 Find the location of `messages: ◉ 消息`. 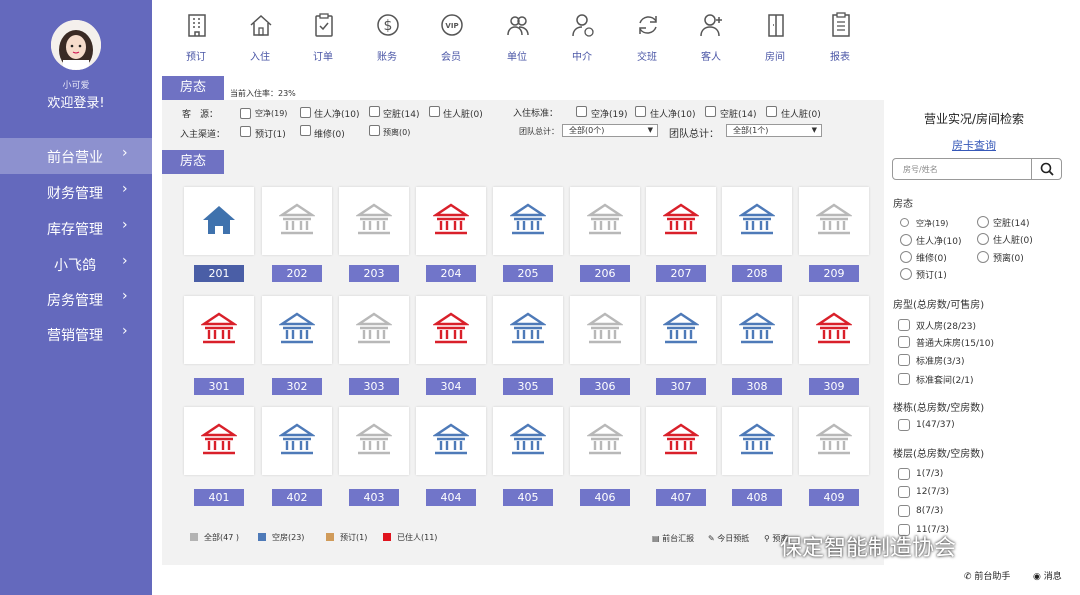

messages: ◉ 消息 is located at coordinates (1047, 575).